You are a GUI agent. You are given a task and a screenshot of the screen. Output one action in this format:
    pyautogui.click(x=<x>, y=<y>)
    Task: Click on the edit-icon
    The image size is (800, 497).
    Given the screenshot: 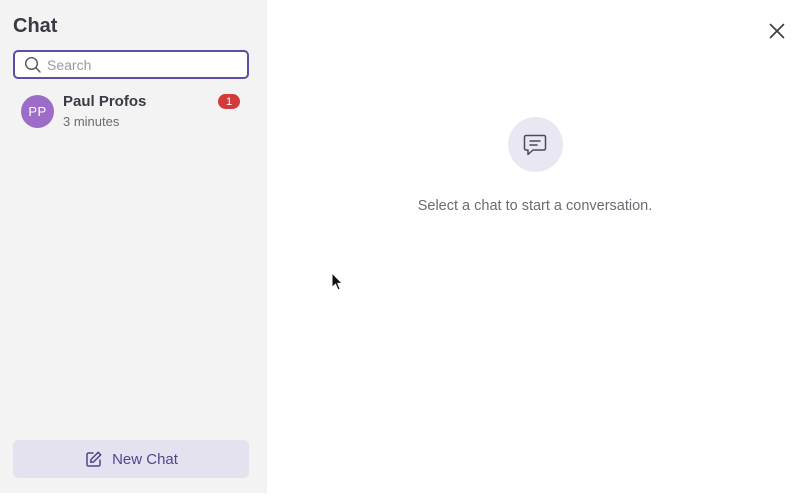 What is the action you would take?
    pyautogui.click(x=93, y=459)
    